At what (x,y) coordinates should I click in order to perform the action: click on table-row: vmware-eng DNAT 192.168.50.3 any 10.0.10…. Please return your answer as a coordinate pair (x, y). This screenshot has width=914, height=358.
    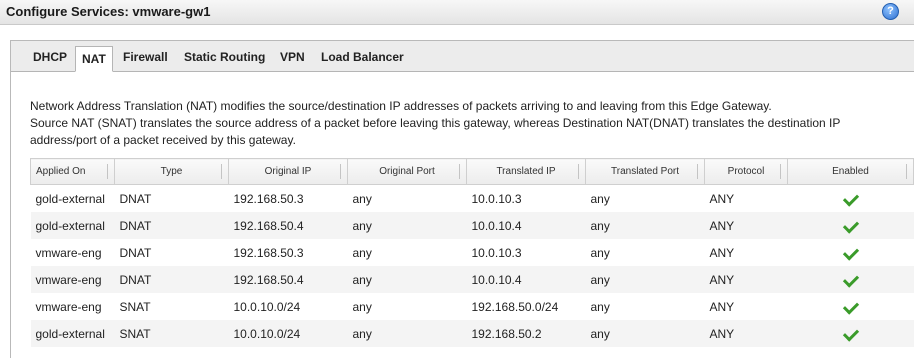
    Looking at the image, I should click on (472, 252).